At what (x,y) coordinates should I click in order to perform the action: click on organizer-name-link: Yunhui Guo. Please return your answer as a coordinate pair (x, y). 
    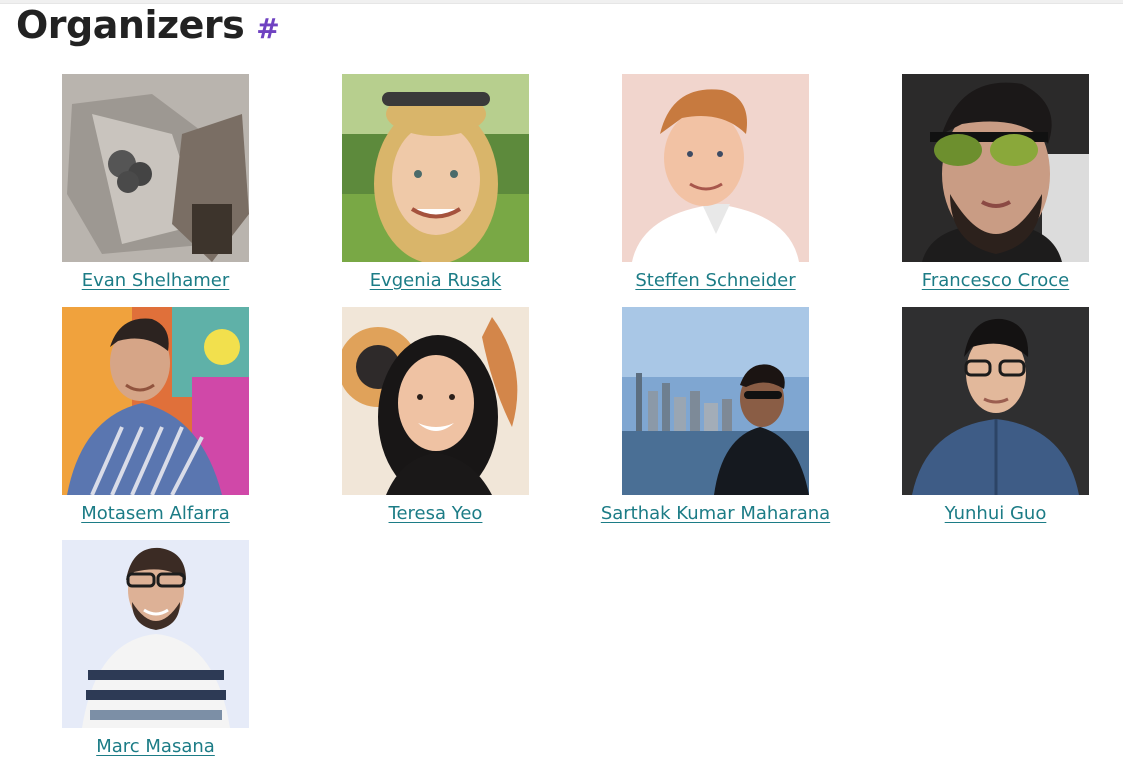
    Looking at the image, I should click on (981, 513).